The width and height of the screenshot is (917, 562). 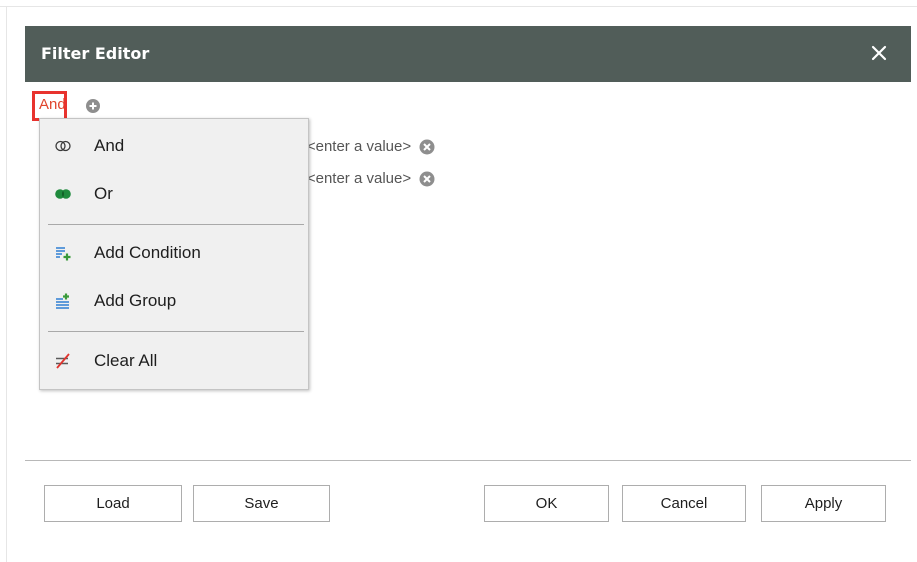 I want to click on cancel-button: Cancel, so click(x=684, y=503).